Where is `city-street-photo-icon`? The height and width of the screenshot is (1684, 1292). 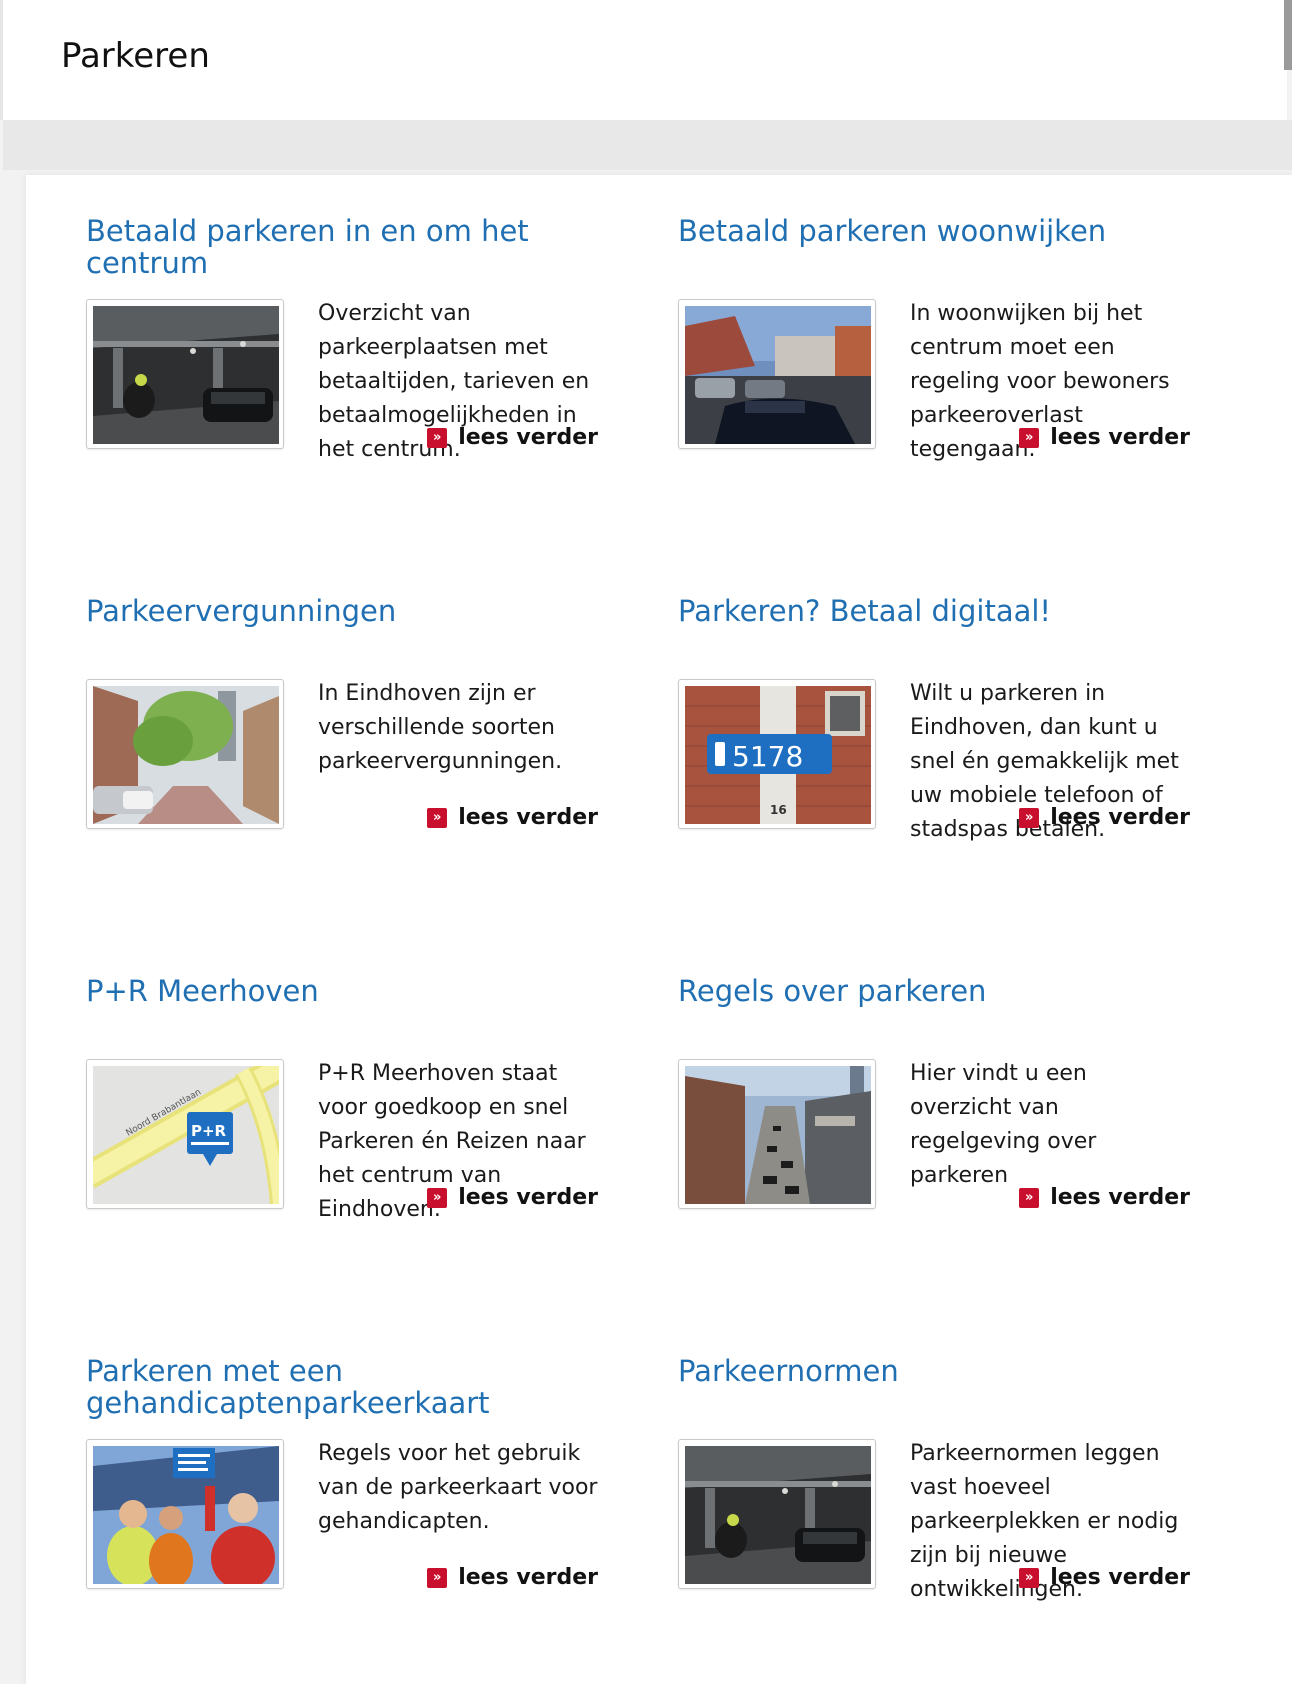 city-street-photo-icon is located at coordinates (186, 755).